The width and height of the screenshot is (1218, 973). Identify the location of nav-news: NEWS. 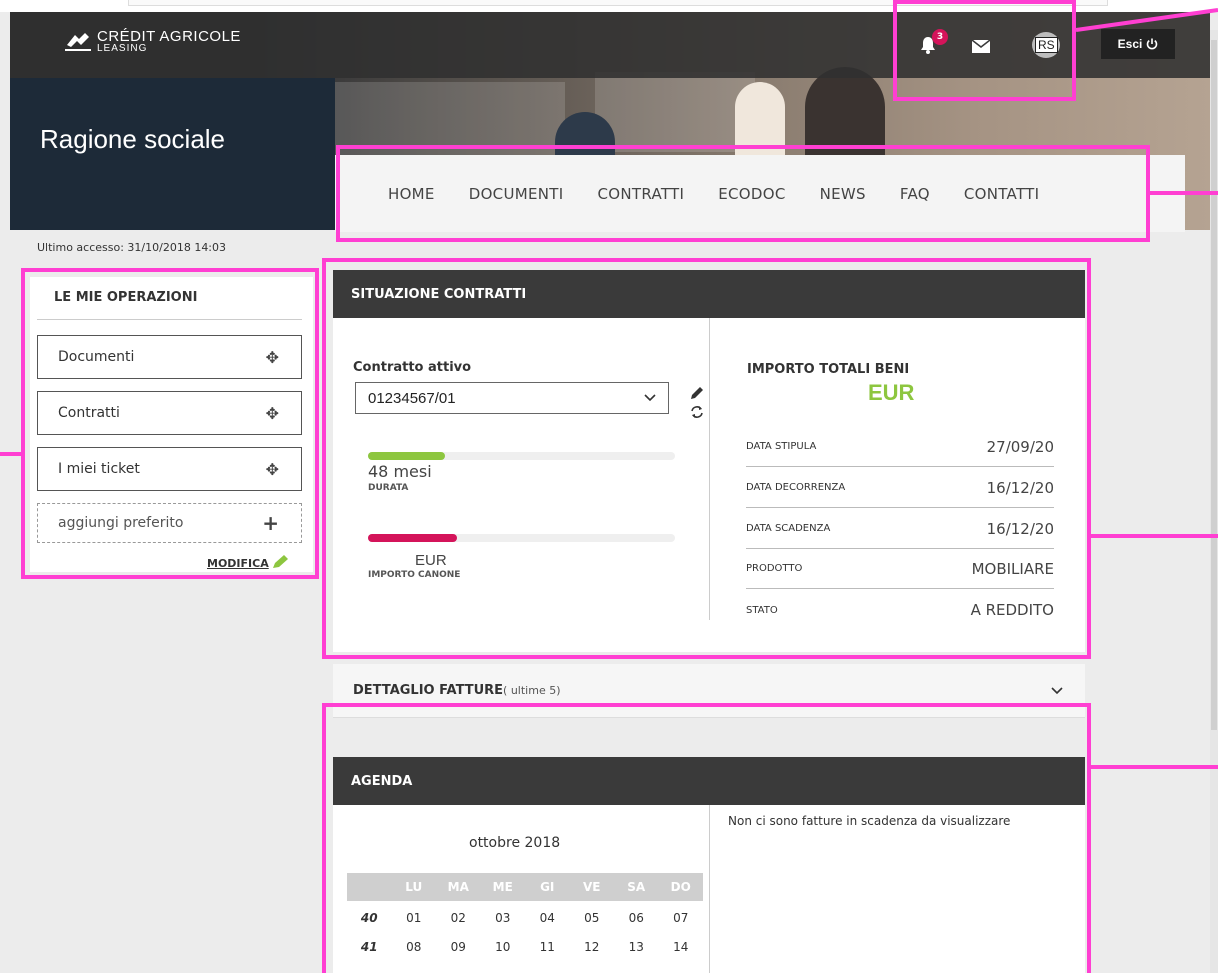
(843, 194).